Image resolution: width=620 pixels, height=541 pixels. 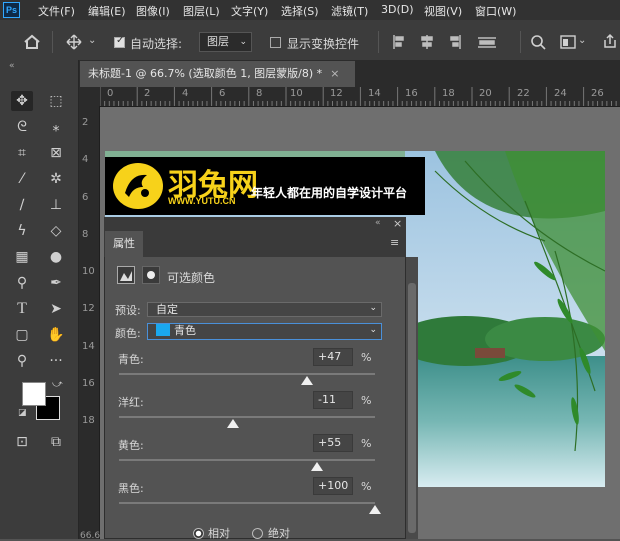 What do you see at coordinates (397, 9) in the screenshot?
I see `menu-3d: 3D(D)` at bounding box center [397, 9].